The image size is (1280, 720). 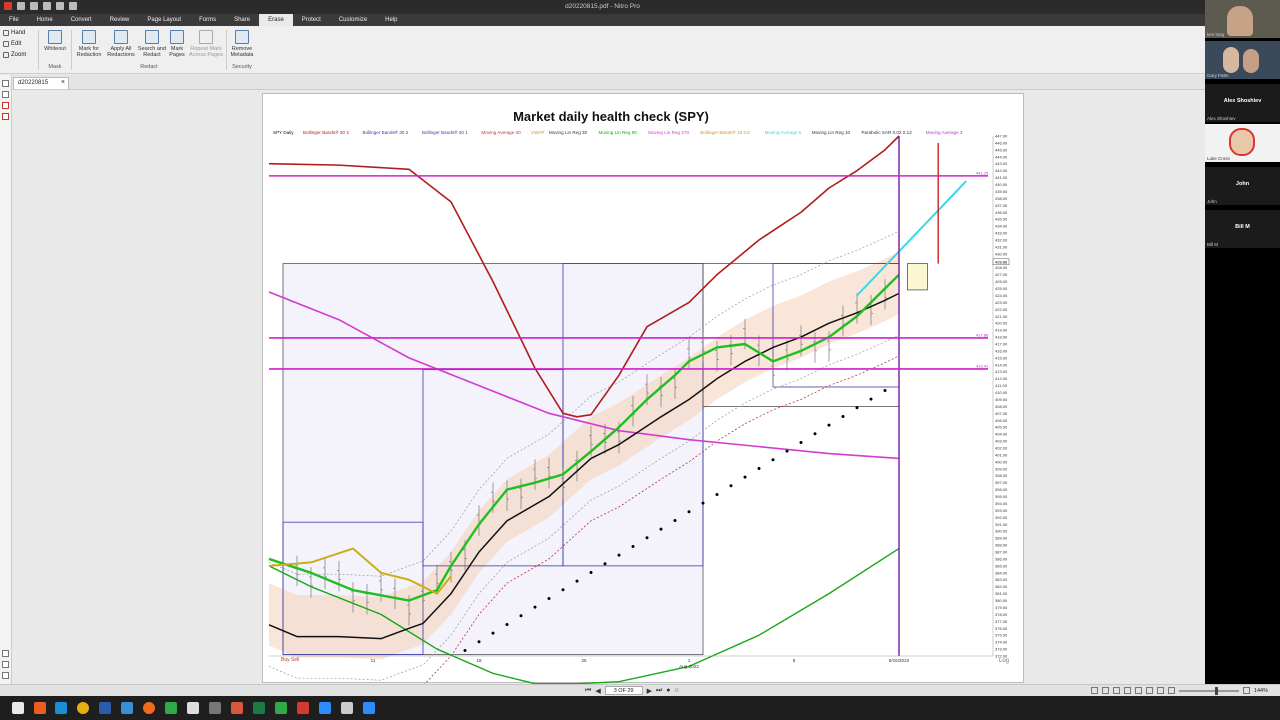 What do you see at coordinates (1001, 420) in the screenshot?
I see `y-tick-label: 406.00` at bounding box center [1001, 420].